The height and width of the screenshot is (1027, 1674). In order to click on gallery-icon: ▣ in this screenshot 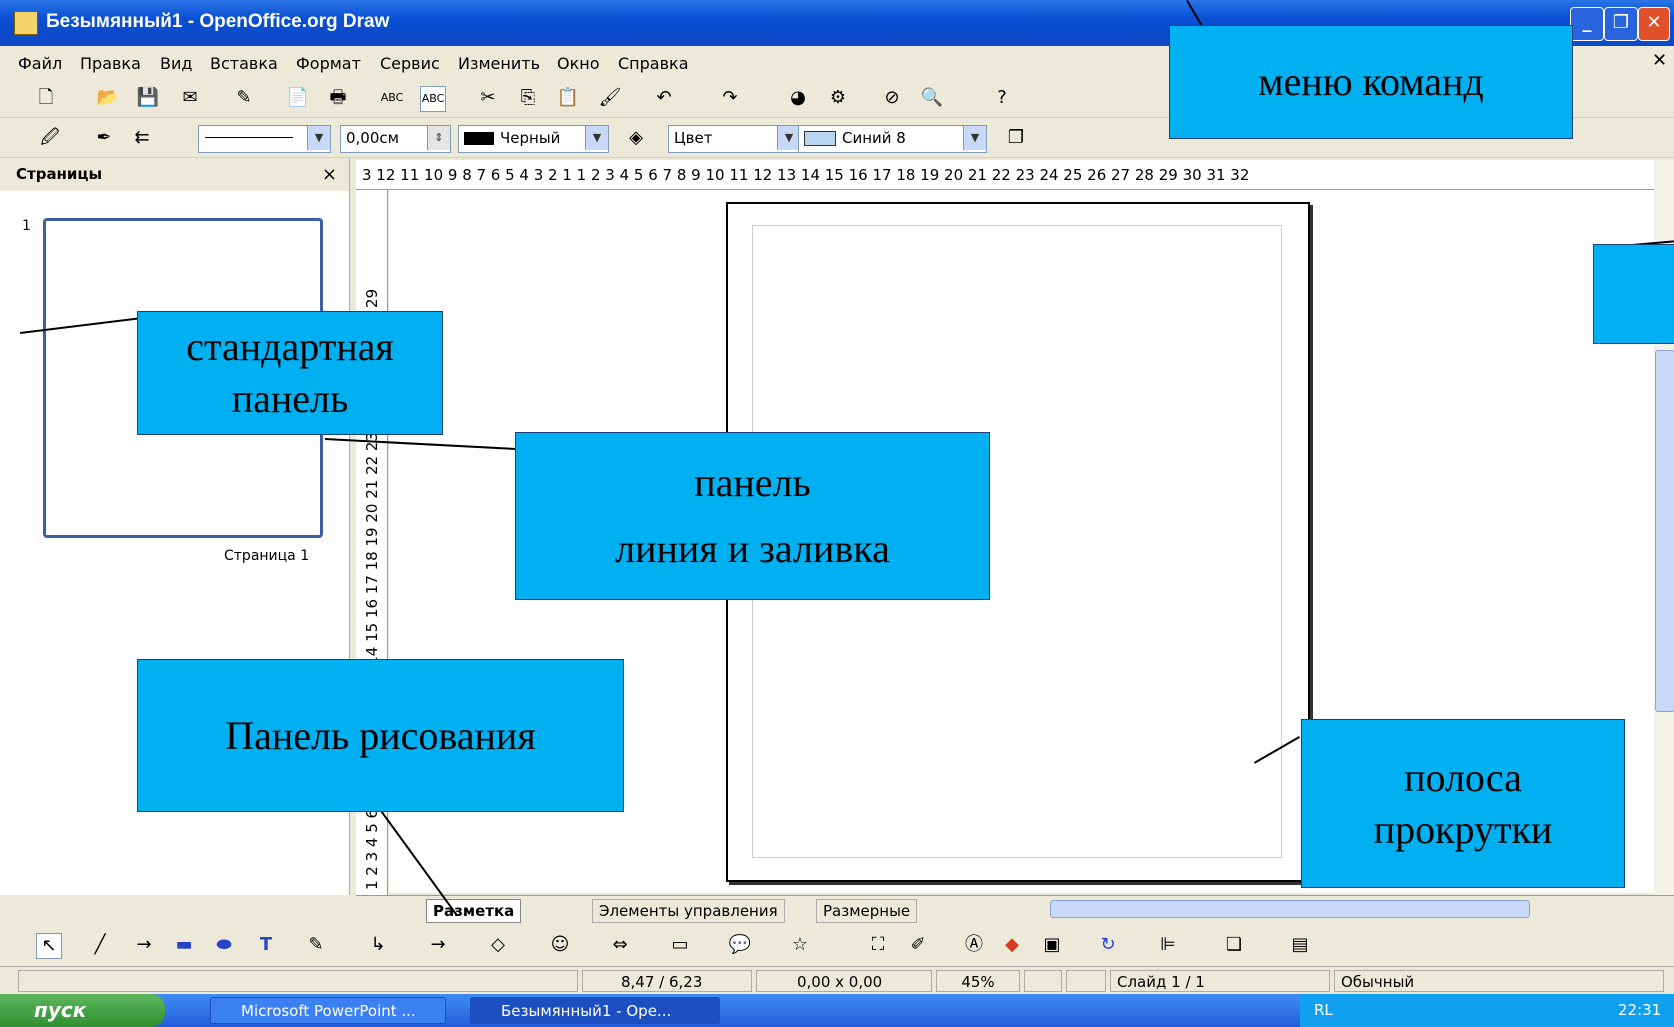, I will do `click(1052, 945)`.